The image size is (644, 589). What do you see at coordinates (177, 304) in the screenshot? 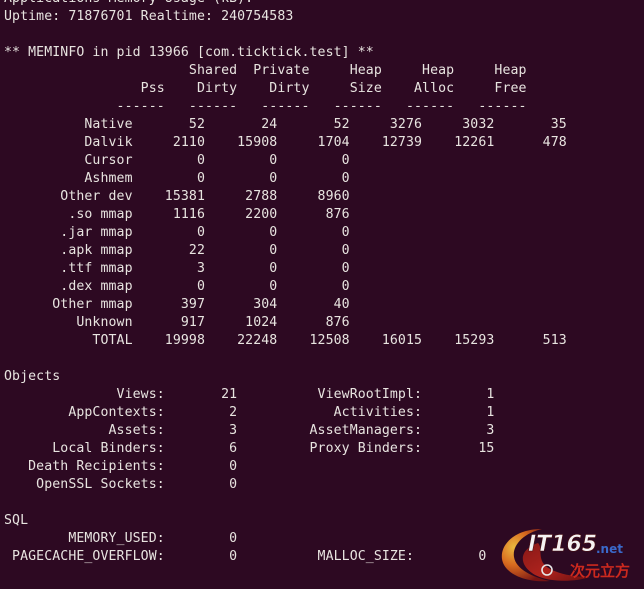
I see `table-row: Other mmap 397 304 40` at bounding box center [177, 304].